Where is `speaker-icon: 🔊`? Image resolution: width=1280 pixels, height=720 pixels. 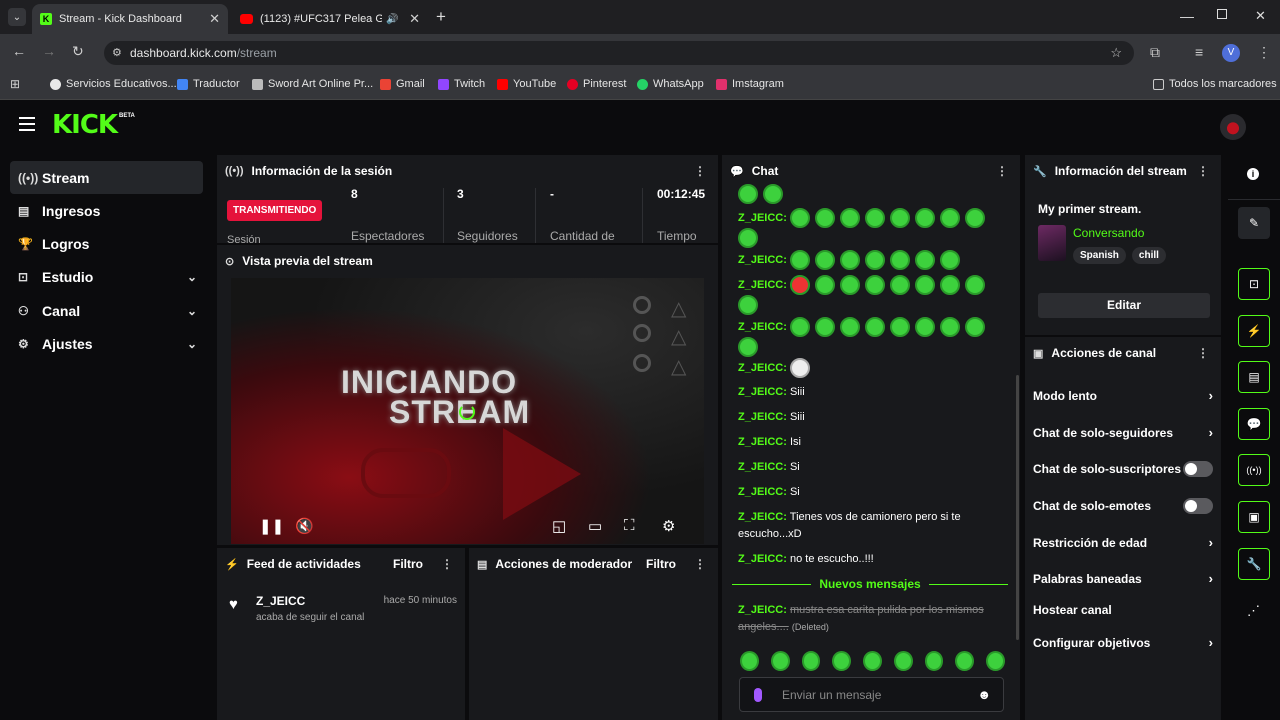 speaker-icon: 🔊 is located at coordinates (392, 19).